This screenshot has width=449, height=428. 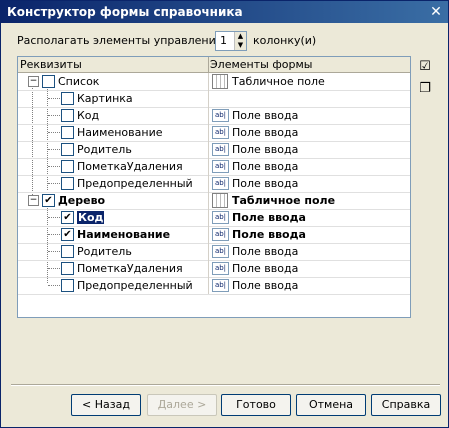 What do you see at coordinates (182, 405) in the screenshot?
I see `next-button: Далее >` at bounding box center [182, 405].